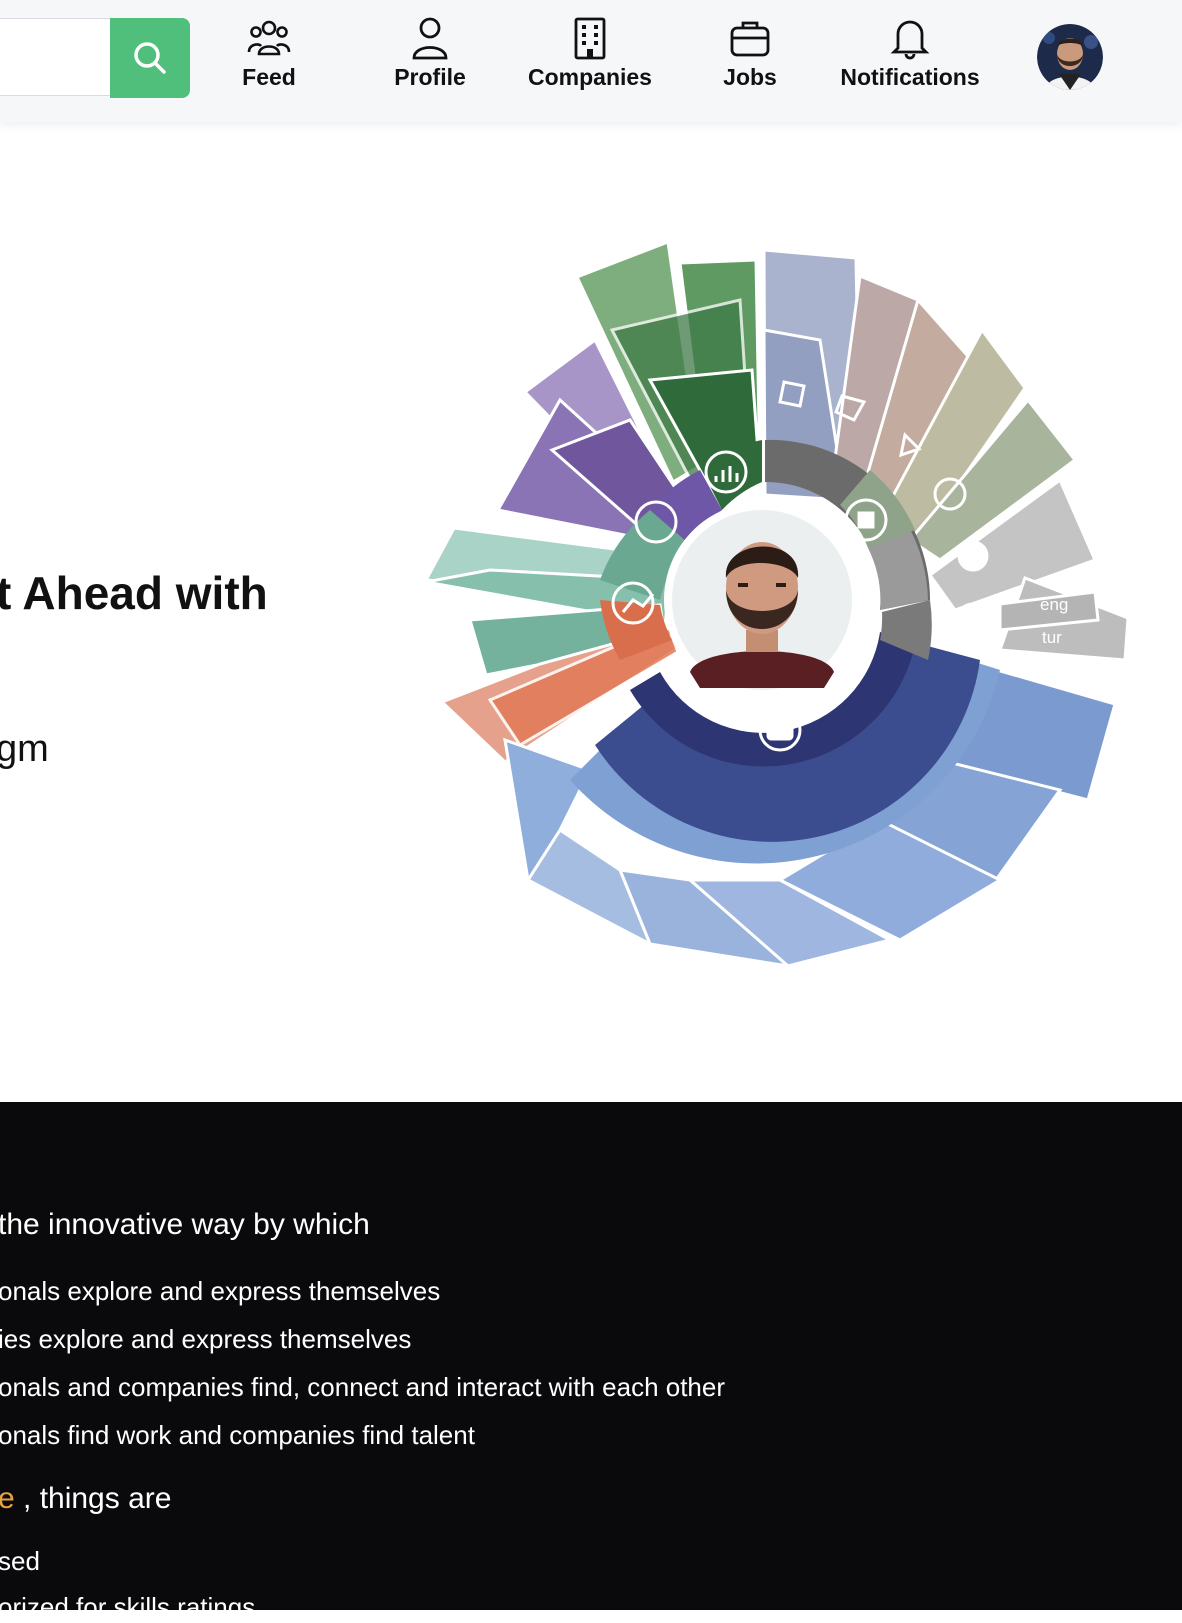  Describe the element at coordinates (134, 593) in the screenshot. I see `hero-title: t Ahead with` at that location.